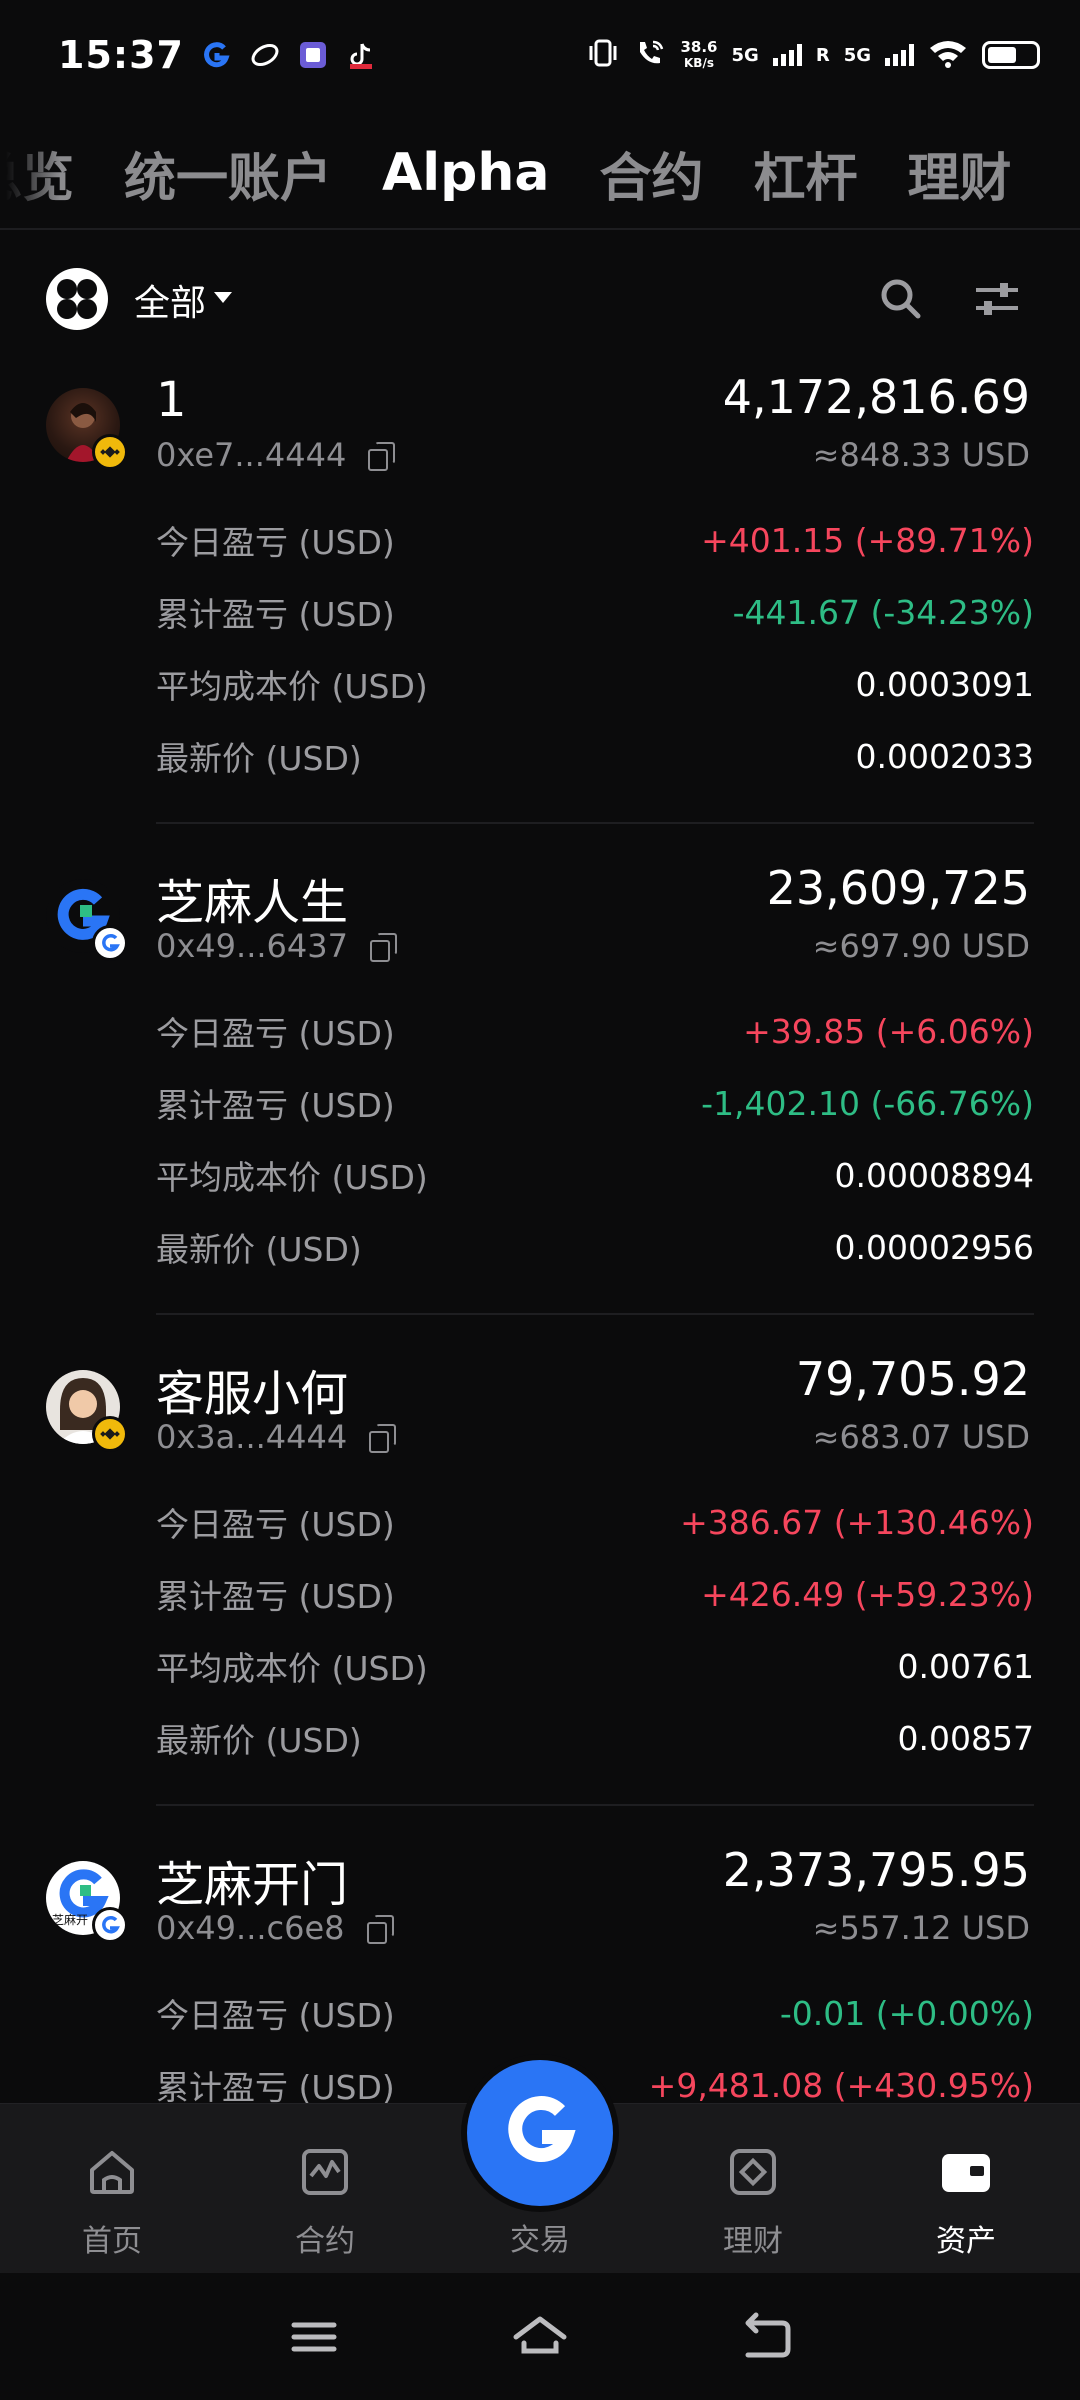 Image resolution: width=1080 pixels, height=2400 pixels. I want to click on usd-value: ≈683.07 USD, so click(921, 1437).